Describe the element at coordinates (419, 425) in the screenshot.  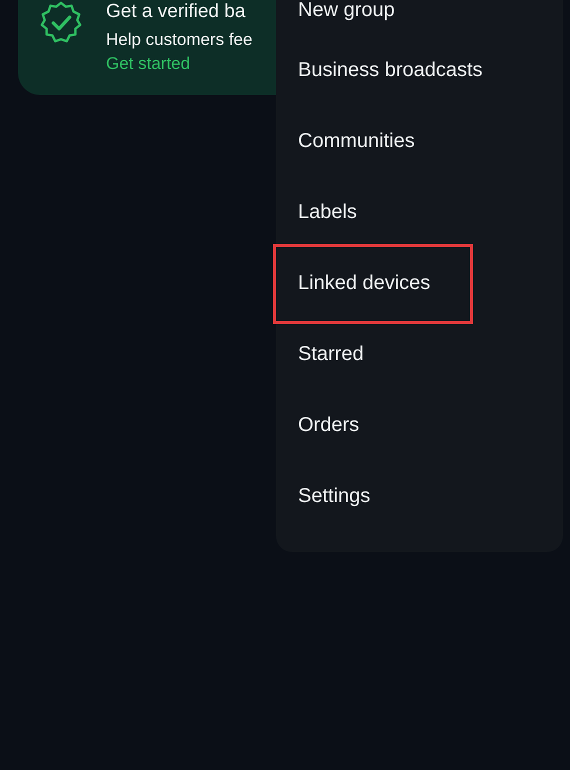
I see `menu-item: Orders` at that location.